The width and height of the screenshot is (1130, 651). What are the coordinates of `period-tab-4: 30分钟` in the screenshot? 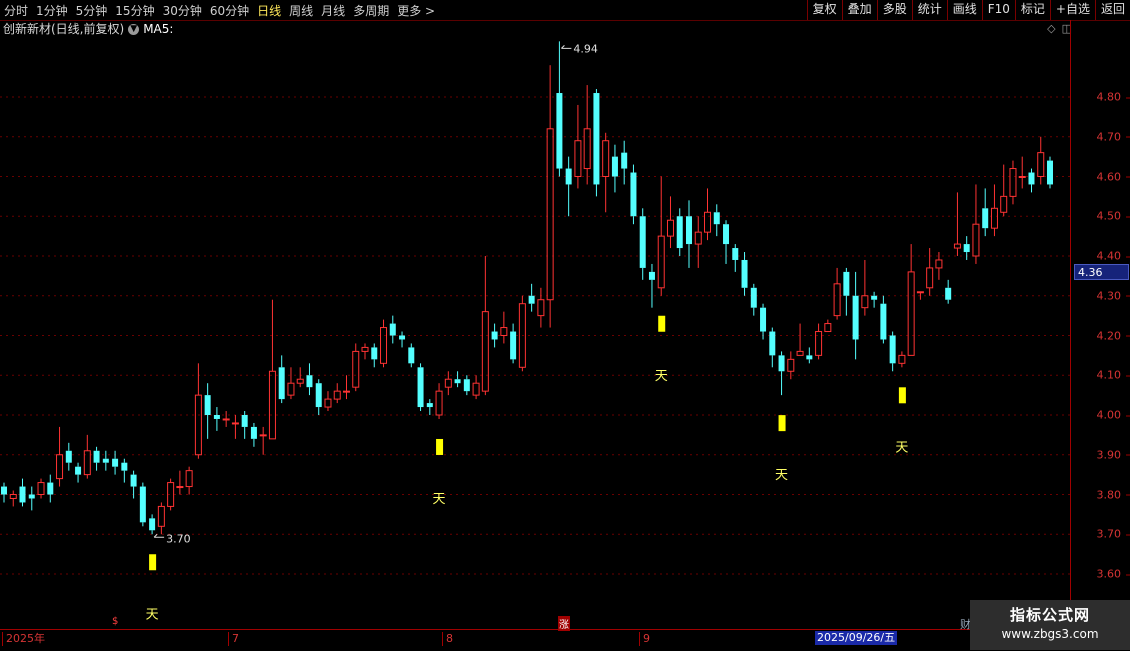 It's located at (182, 10).